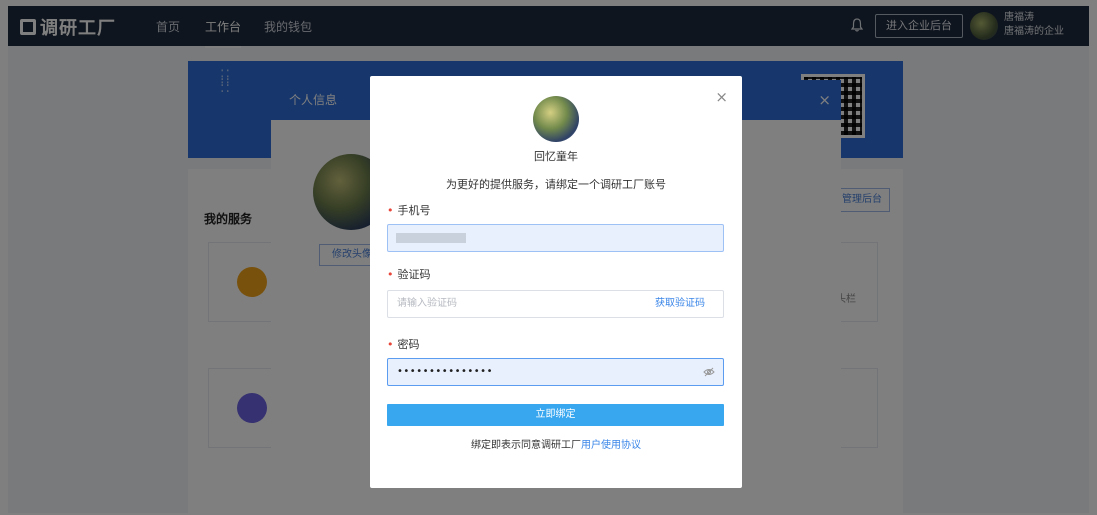 This screenshot has width=1097, height=515. I want to click on get-code-button: 获取验证码, so click(680, 304).